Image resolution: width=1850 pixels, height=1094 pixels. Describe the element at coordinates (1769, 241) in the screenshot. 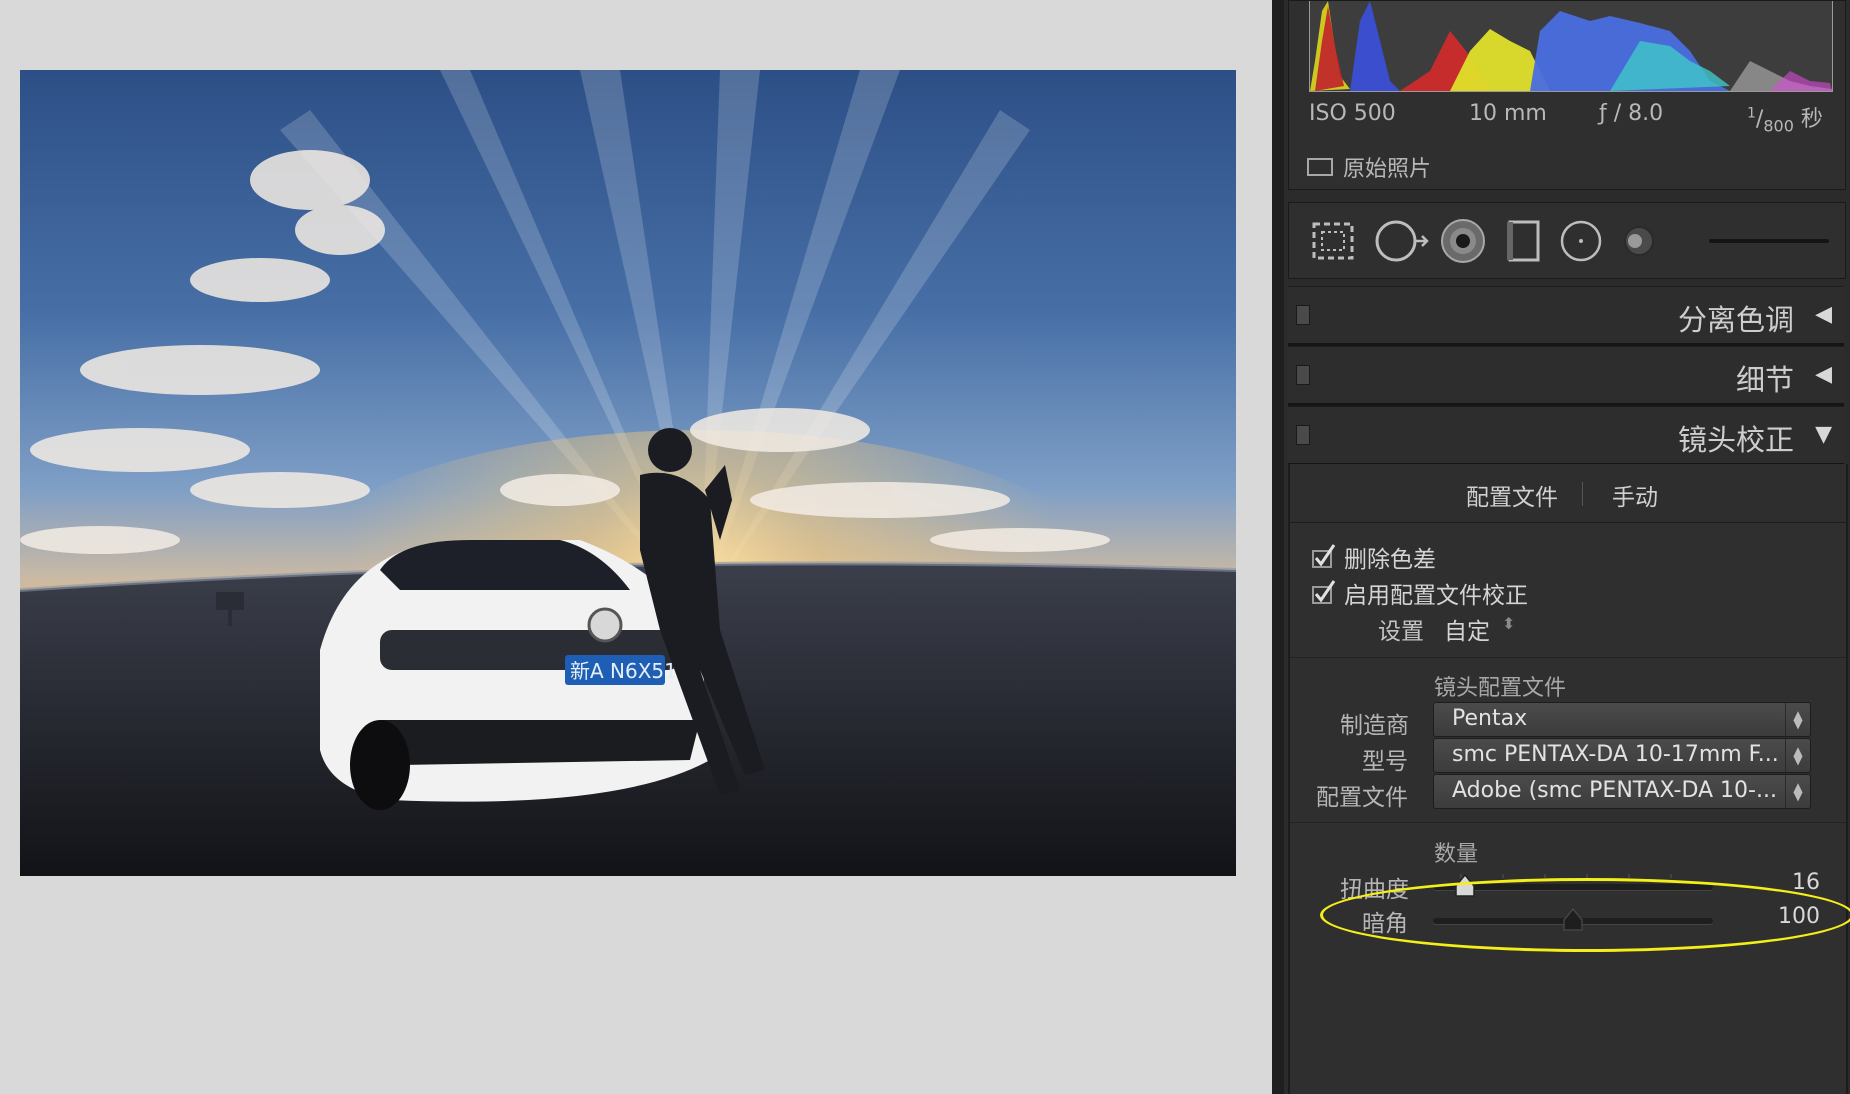

I see `brush-size-slider` at that location.